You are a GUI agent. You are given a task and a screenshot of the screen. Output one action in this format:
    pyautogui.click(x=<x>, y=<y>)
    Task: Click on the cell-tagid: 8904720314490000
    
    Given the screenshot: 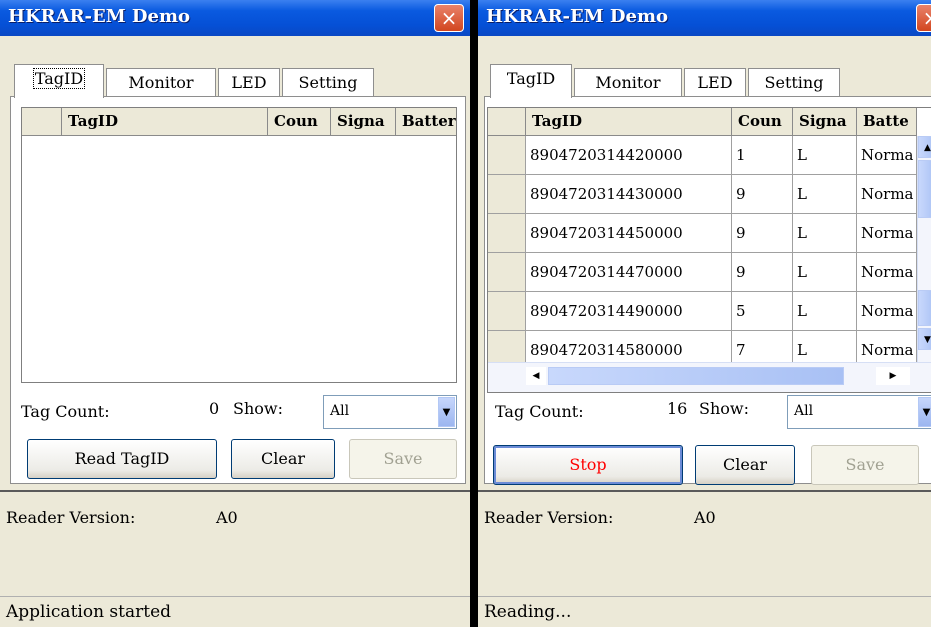 What is the action you would take?
    pyautogui.click(x=629, y=311)
    